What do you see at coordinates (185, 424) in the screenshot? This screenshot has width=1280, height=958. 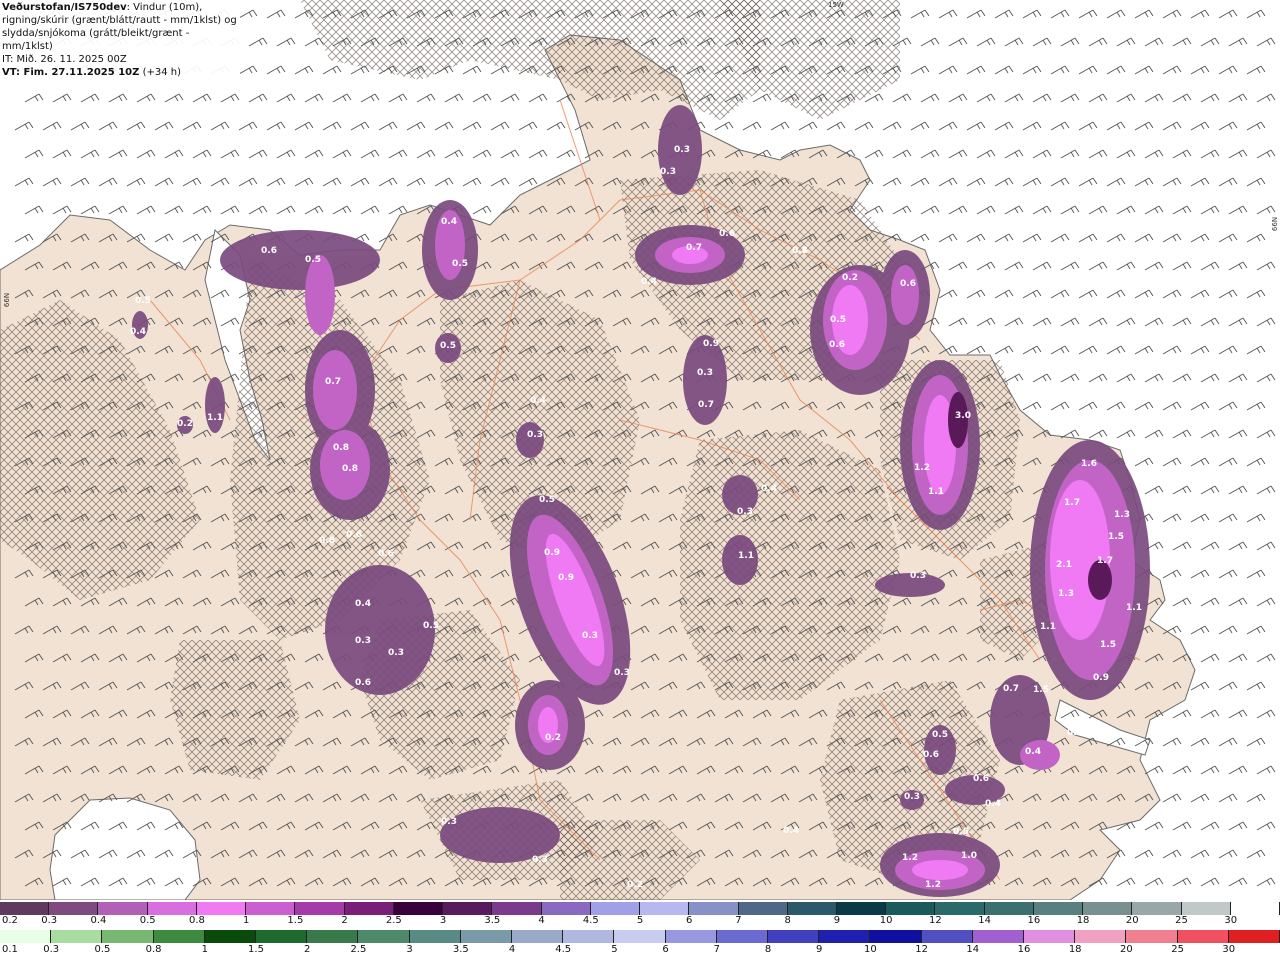 I see `precip-value-label: 0.2` at bounding box center [185, 424].